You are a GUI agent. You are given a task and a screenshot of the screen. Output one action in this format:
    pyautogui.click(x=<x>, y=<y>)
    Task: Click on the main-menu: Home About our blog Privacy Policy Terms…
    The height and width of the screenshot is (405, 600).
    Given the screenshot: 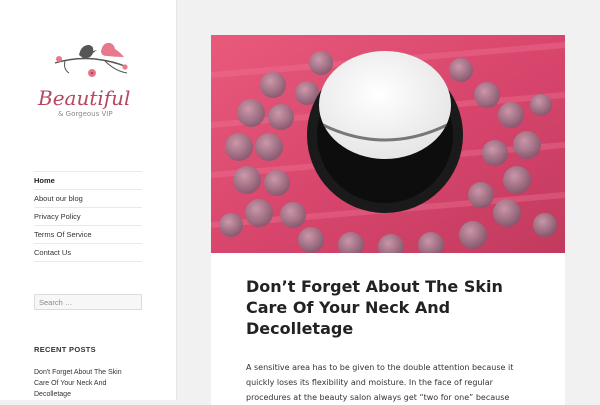 What is the action you would take?
    pyautogui.click(x=88, y=216)
    